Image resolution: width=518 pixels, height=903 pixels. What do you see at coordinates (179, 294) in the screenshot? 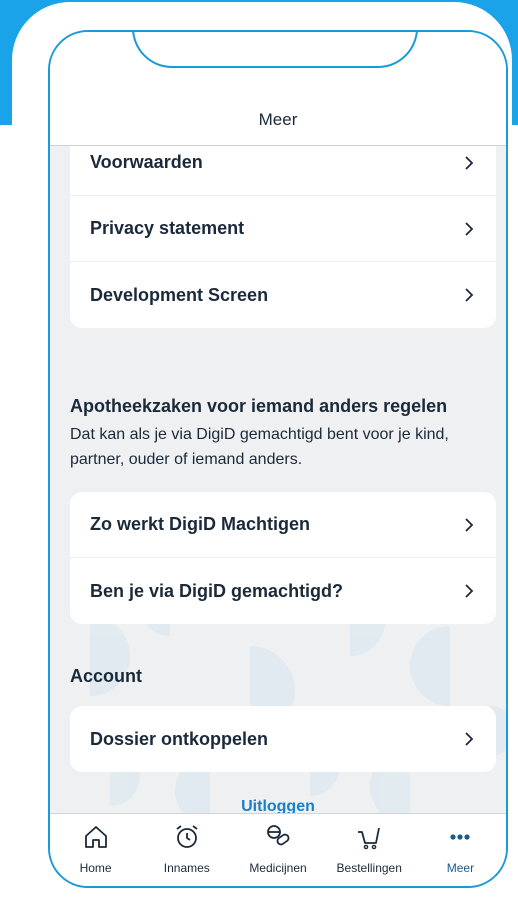
I see `list-item-label: Development Screen` at bounding box center [179, 294].